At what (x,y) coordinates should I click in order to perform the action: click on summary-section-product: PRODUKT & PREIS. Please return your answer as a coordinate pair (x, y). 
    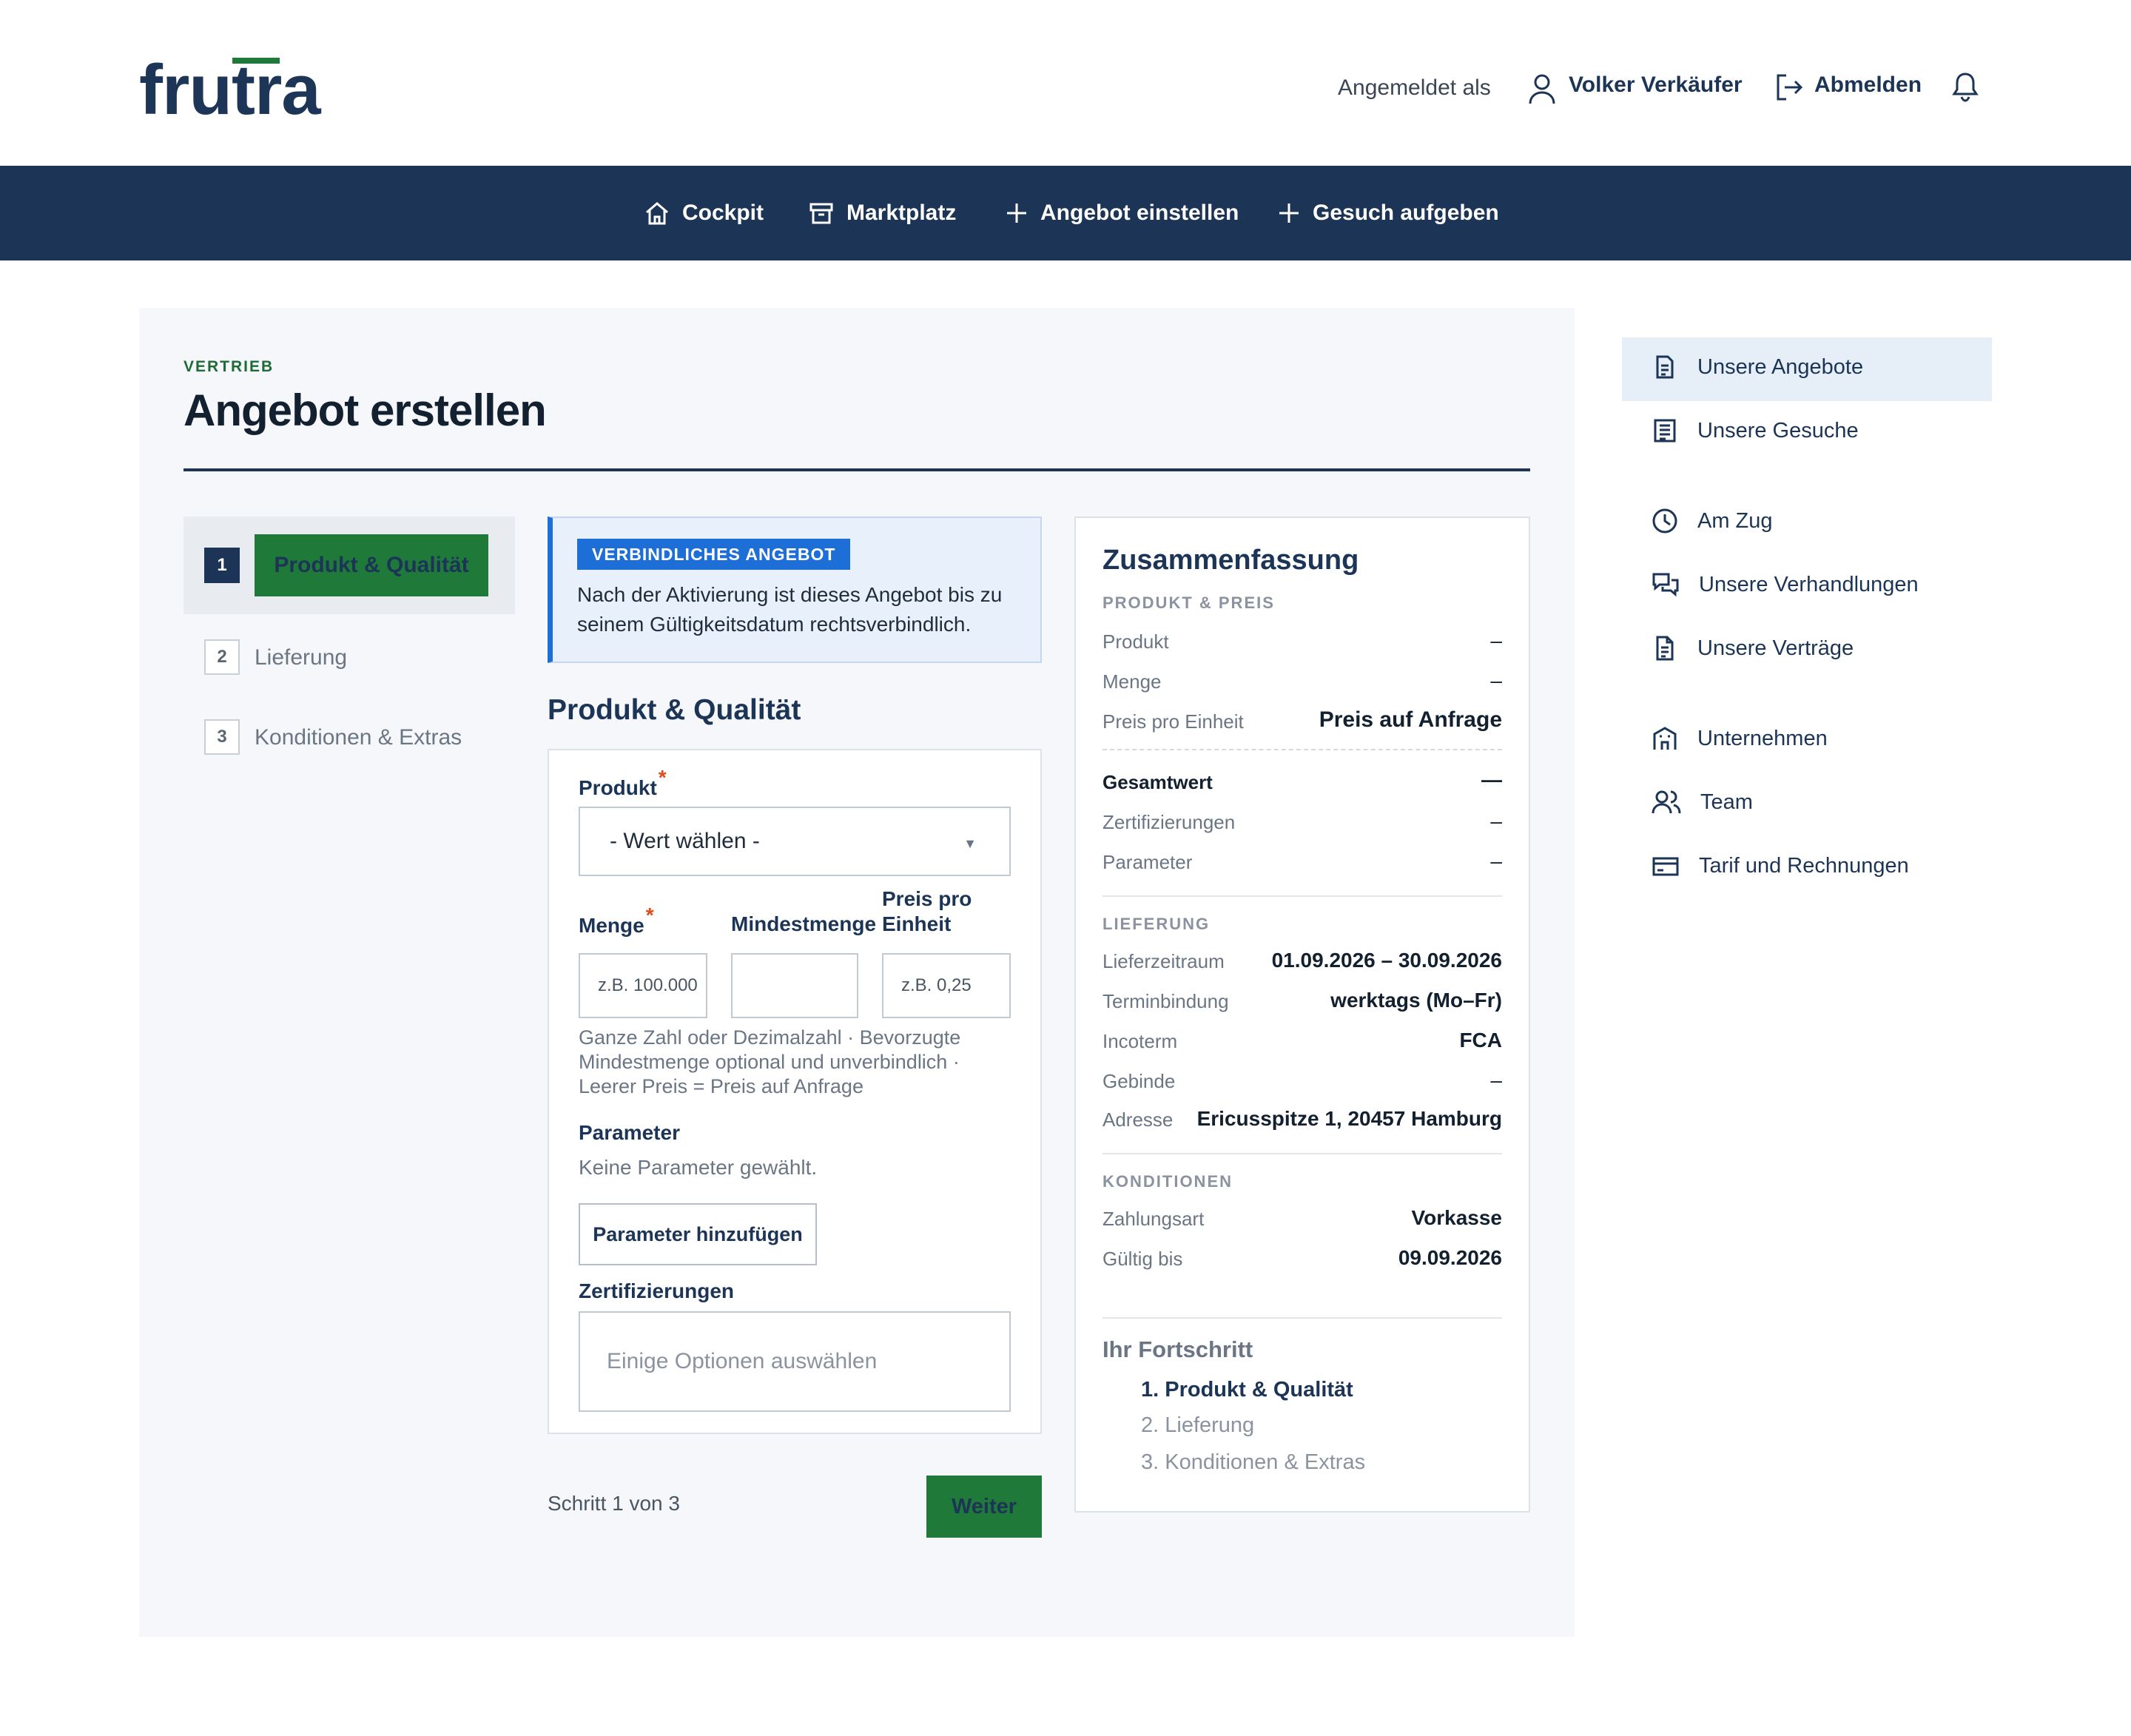
    Looking at the image, I should click on (1188, 603).